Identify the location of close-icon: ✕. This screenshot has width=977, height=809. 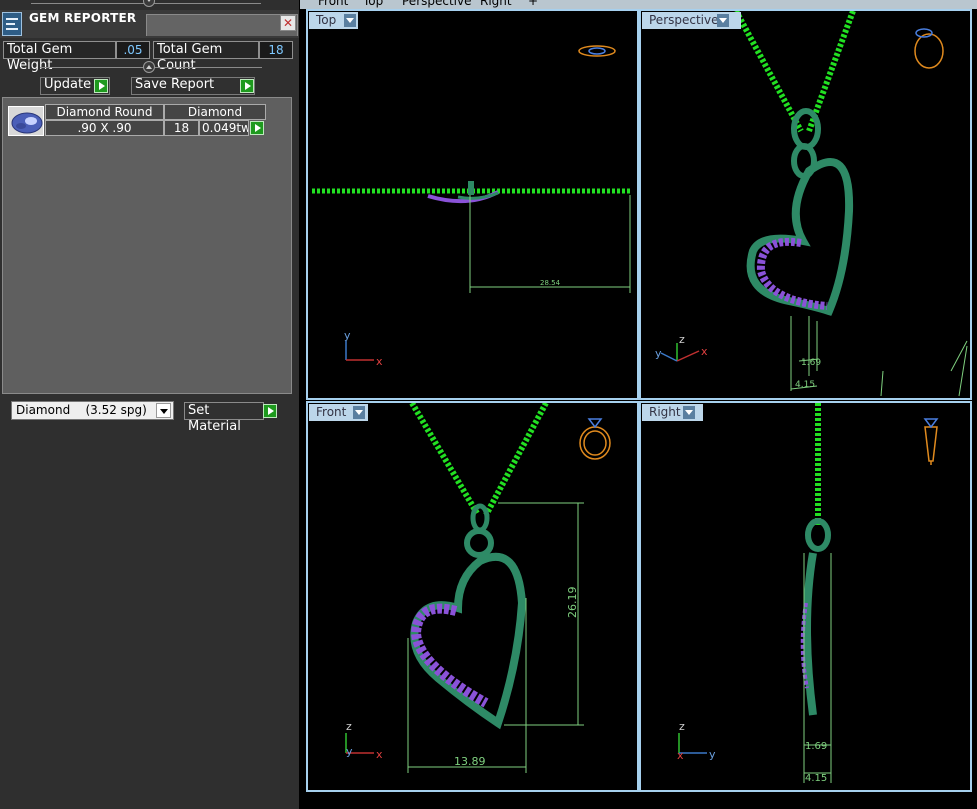
(288, 23).